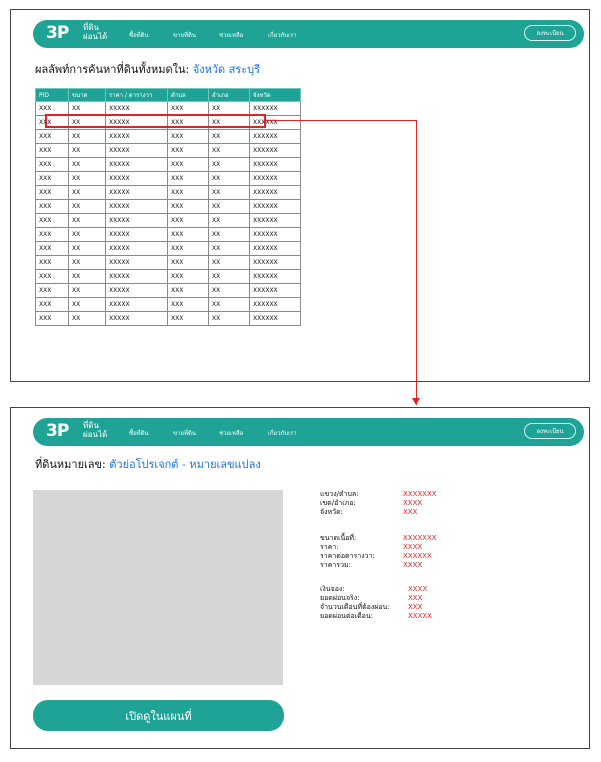 The height and width of the screenshot is (762, 601). What do you see at coordinates (275, 95) in the screenshot?
I see `column-province: จังหวัด` at bounding box center [275, 95].